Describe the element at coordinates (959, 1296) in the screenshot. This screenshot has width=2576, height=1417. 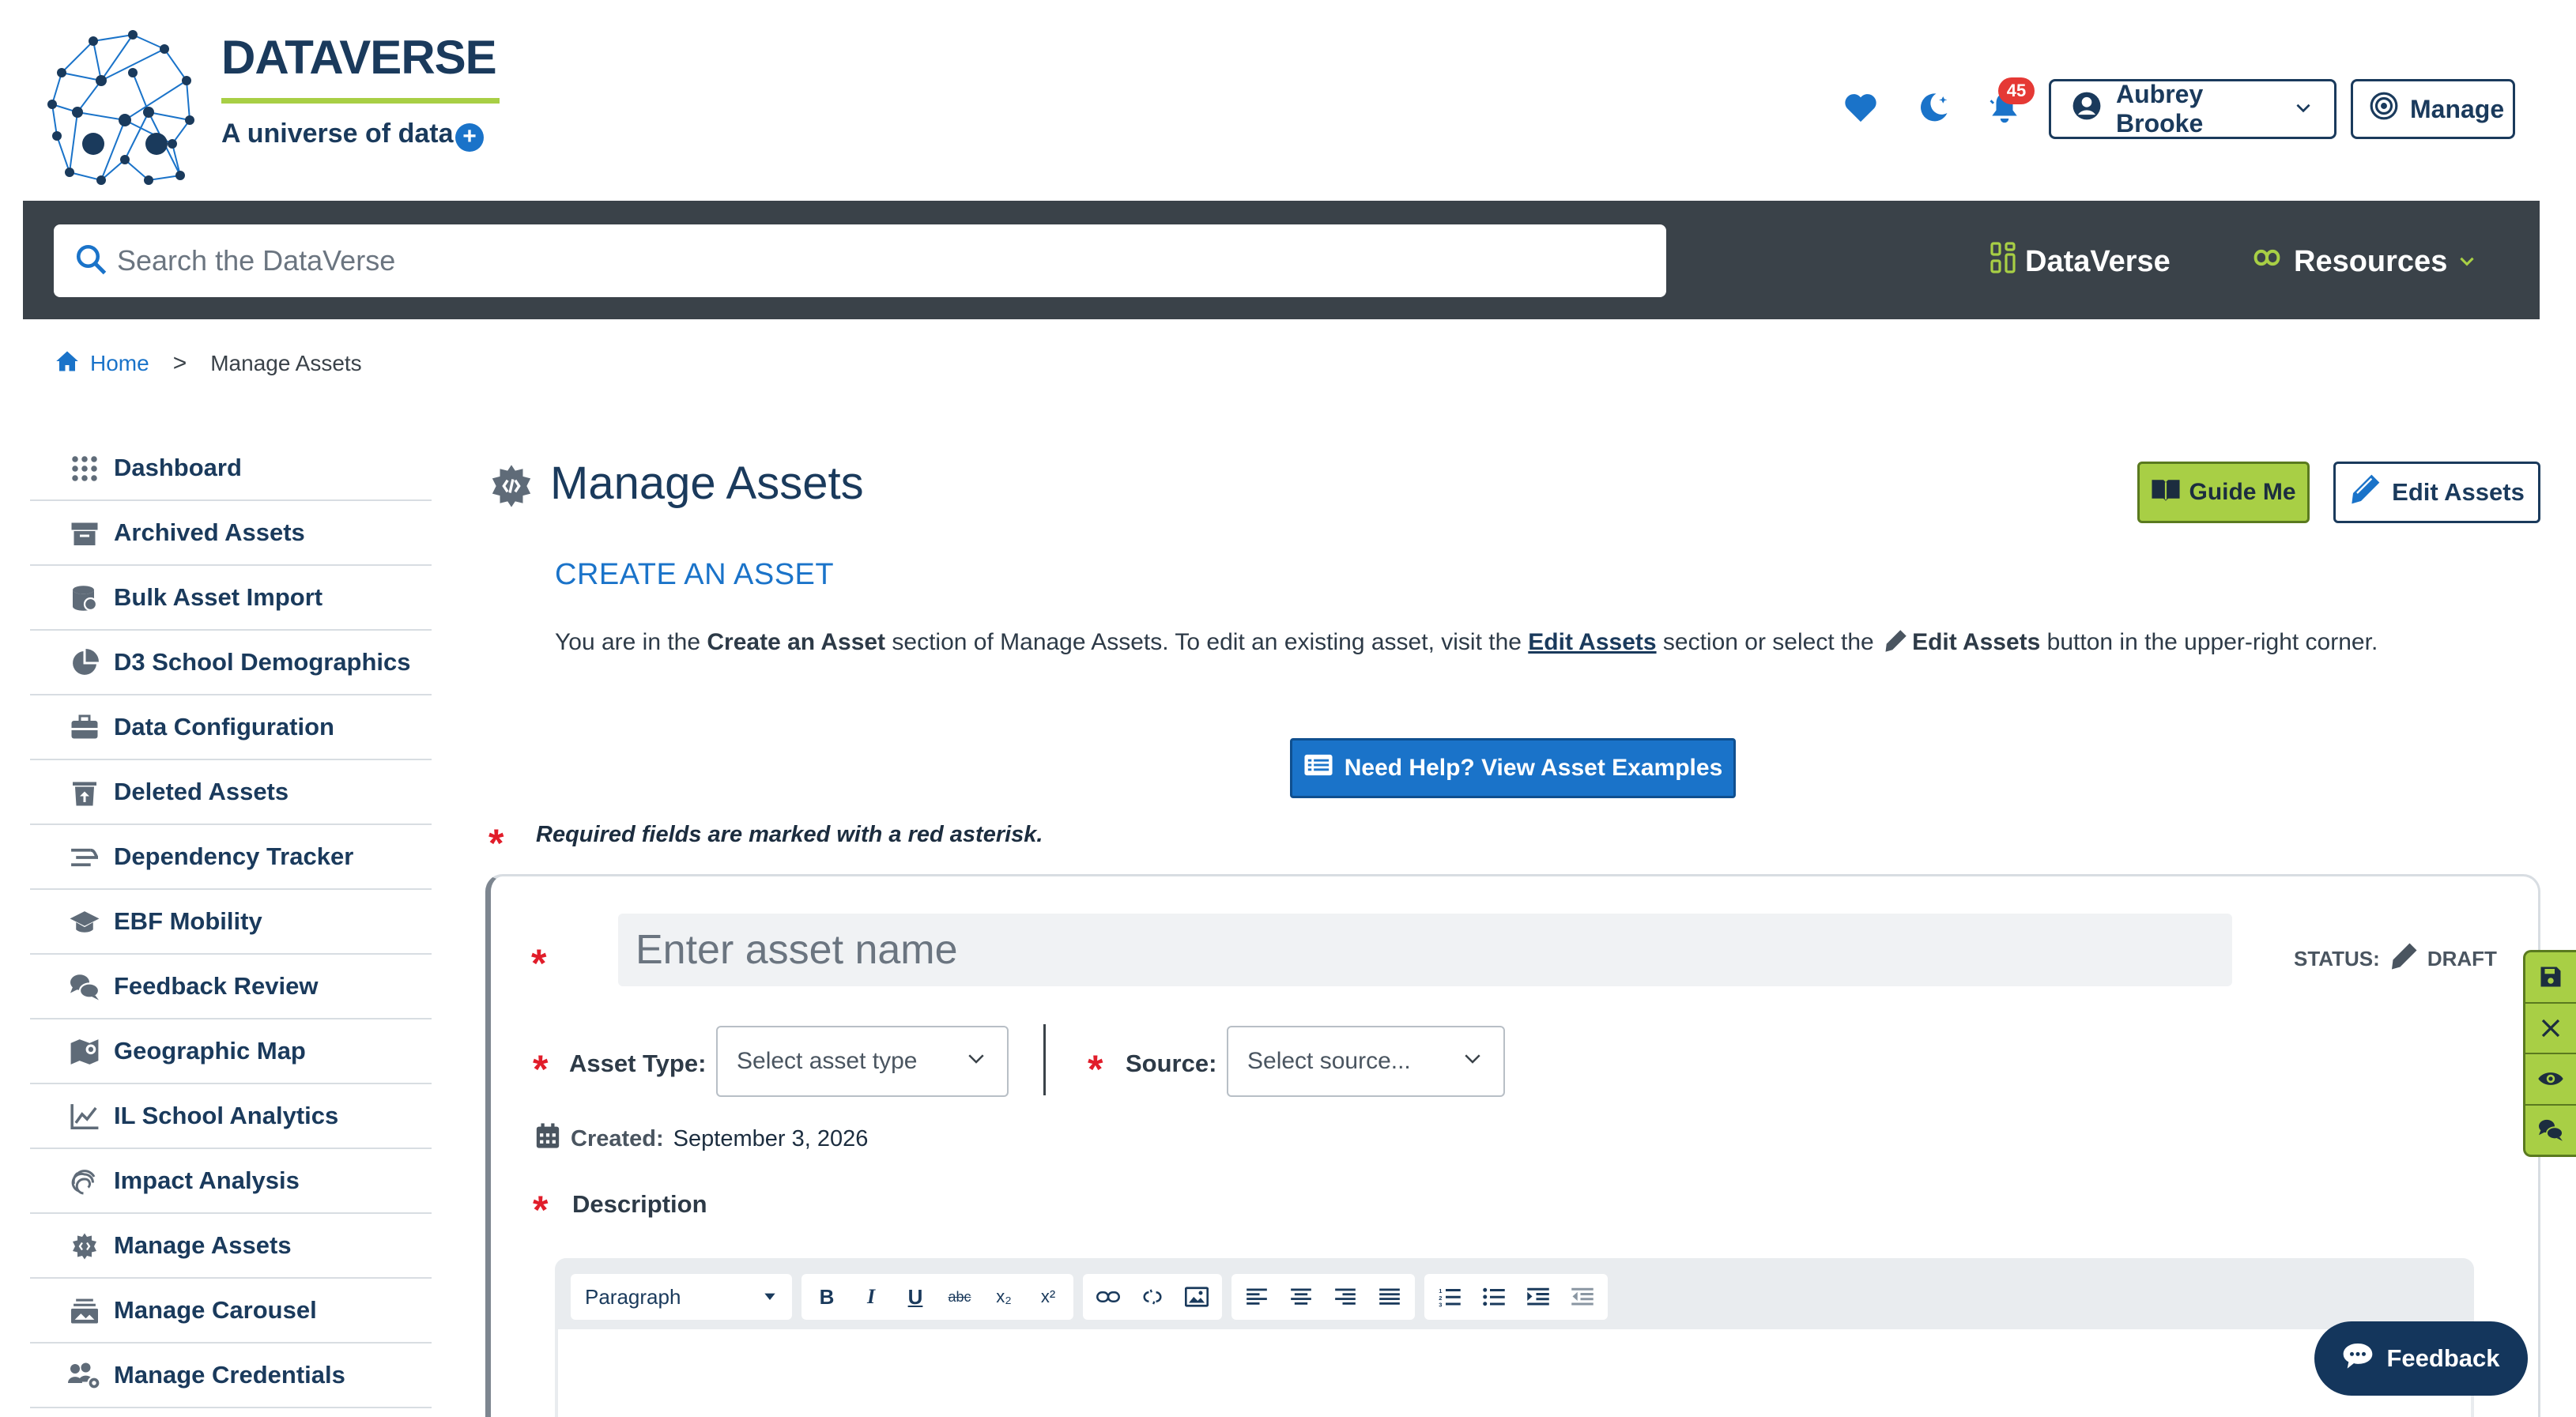
I see `strikethrough-button: abc` at that location.